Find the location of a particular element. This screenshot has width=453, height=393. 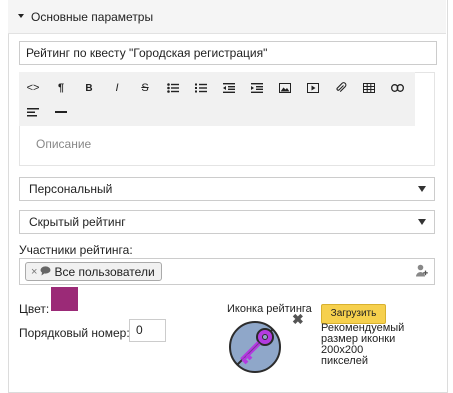

order-label: Порядковый номер: is located at coordinates (74, 333).